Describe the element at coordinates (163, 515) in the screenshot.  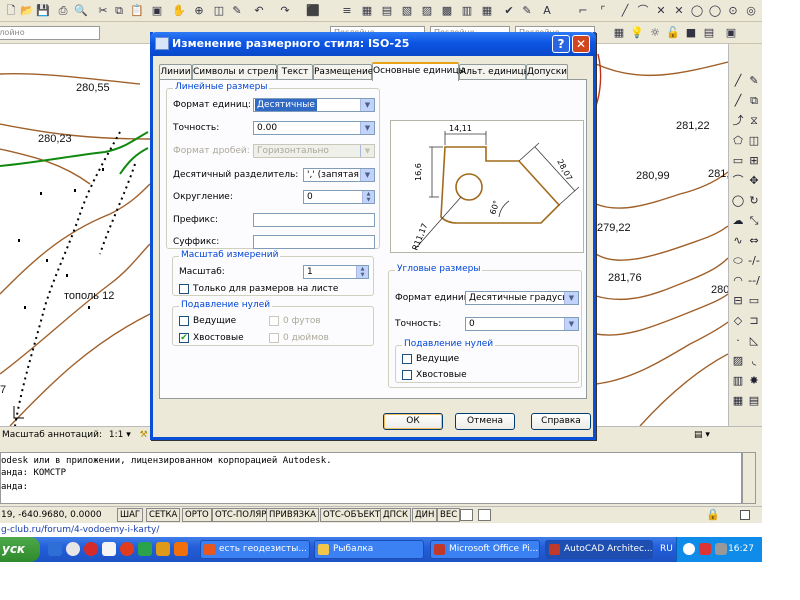
I see `grid-button: СЕТКА` at that location.